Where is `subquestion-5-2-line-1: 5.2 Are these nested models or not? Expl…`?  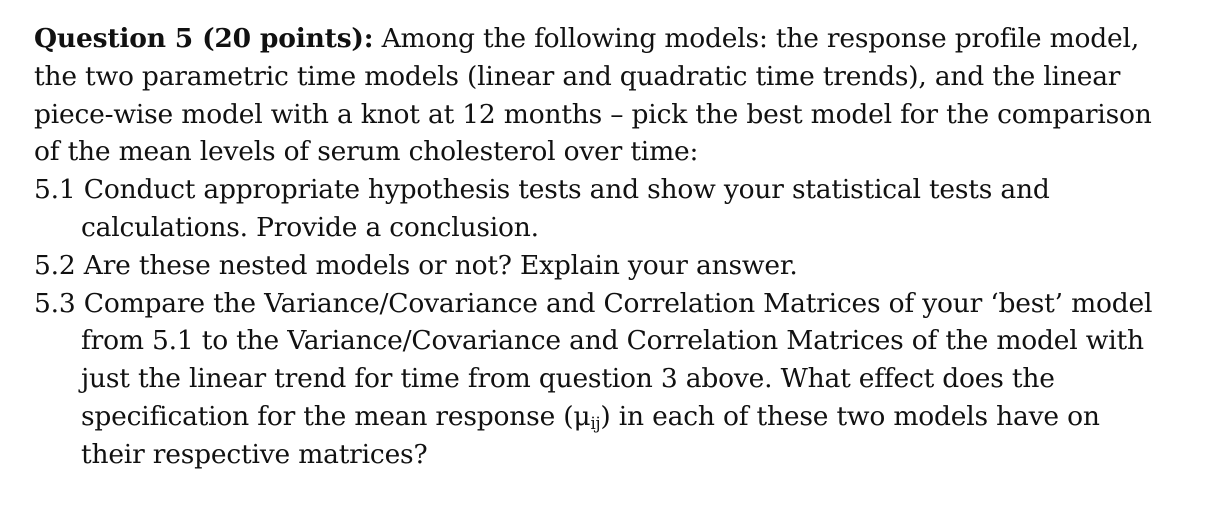 subquestion-5-2-line-1: 5.2 Are these nested models or not? Expl… is located at coordinates (416, 265).